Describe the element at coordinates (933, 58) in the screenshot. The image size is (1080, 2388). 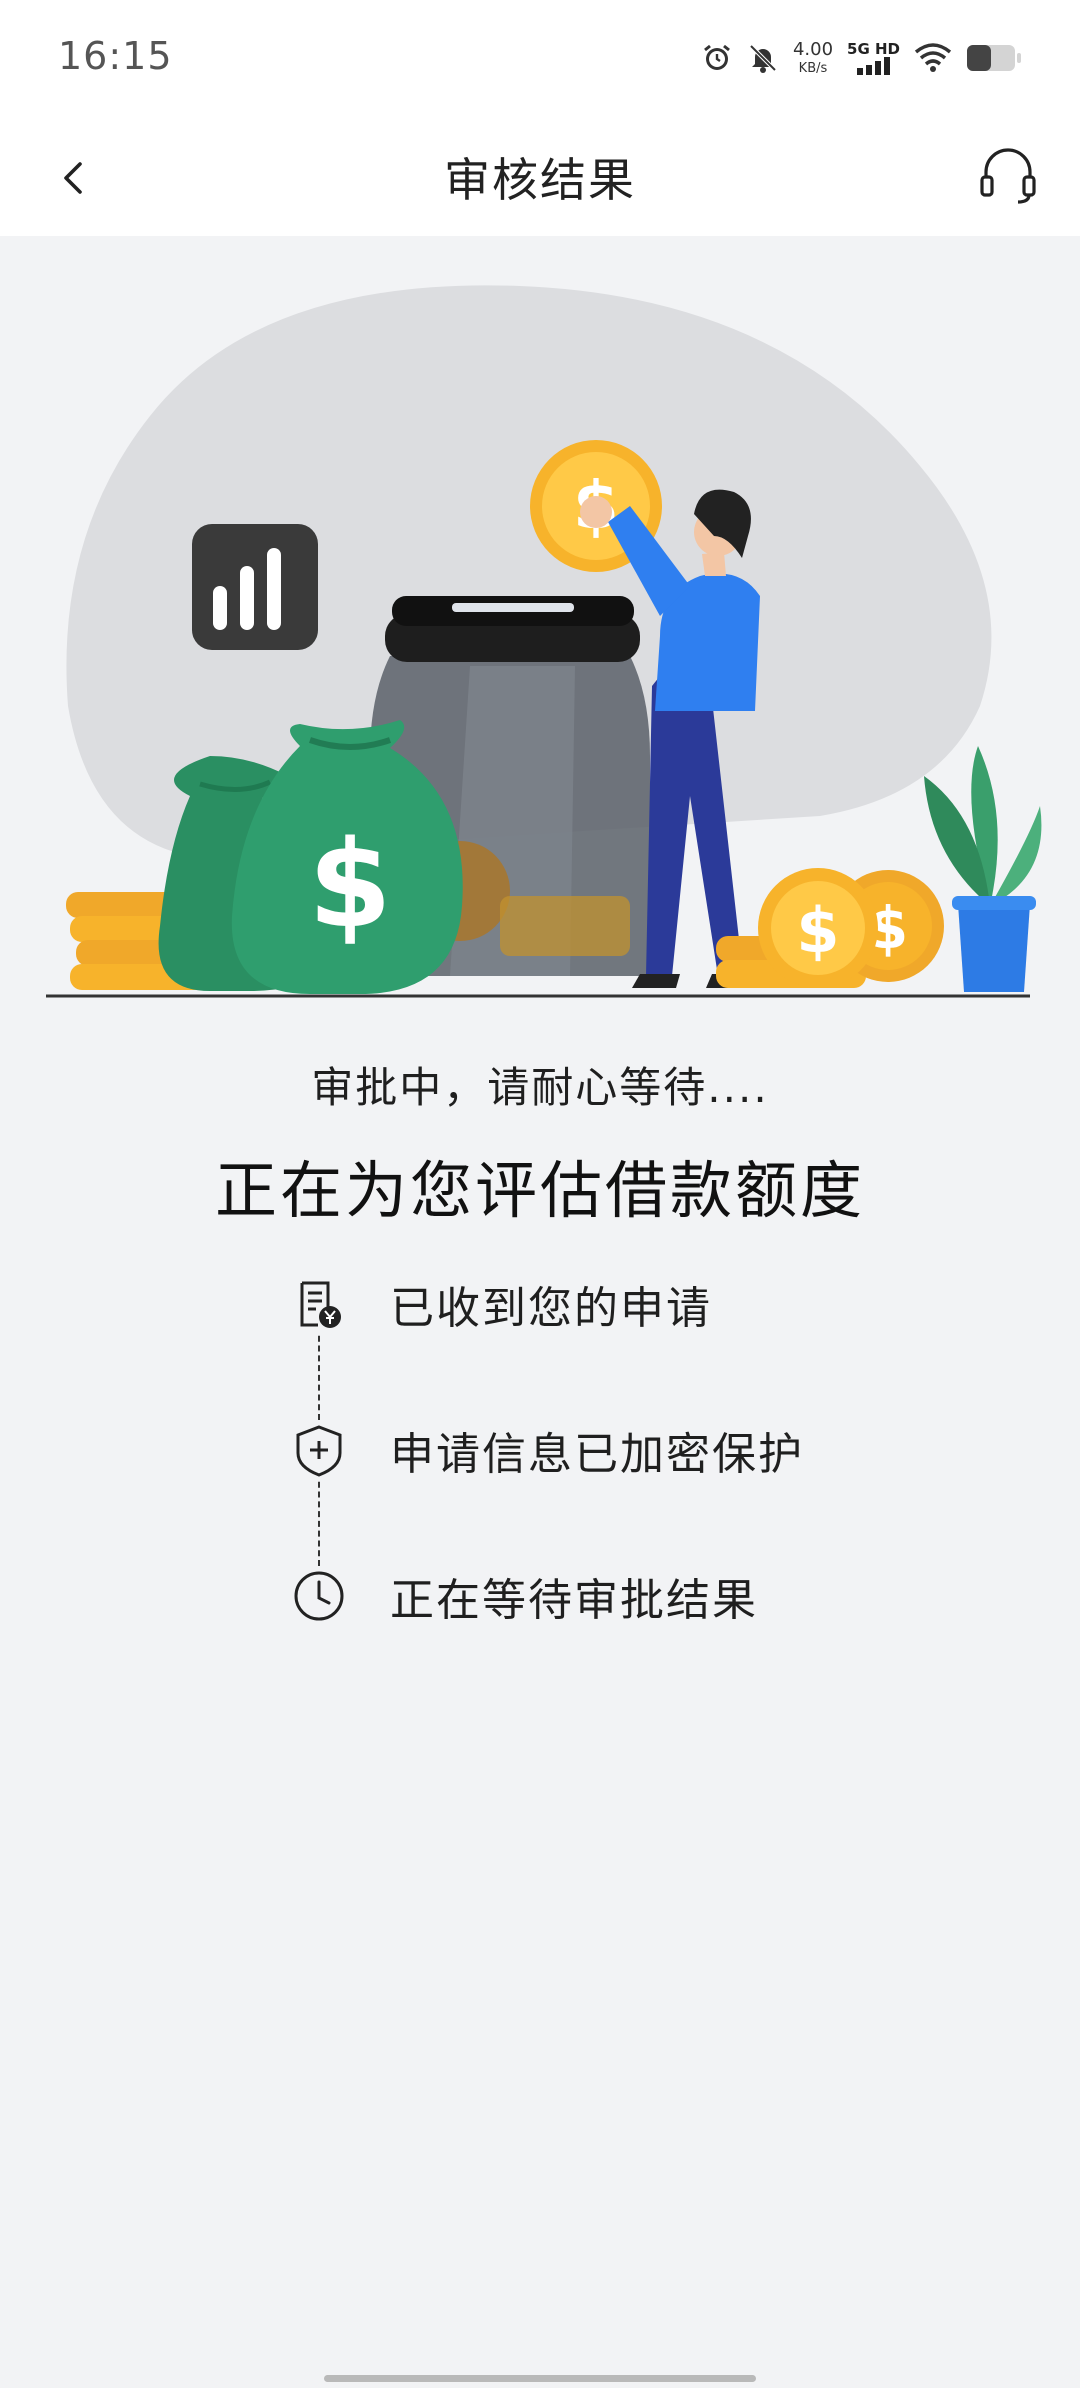
I see `wifi-icon` at that location.